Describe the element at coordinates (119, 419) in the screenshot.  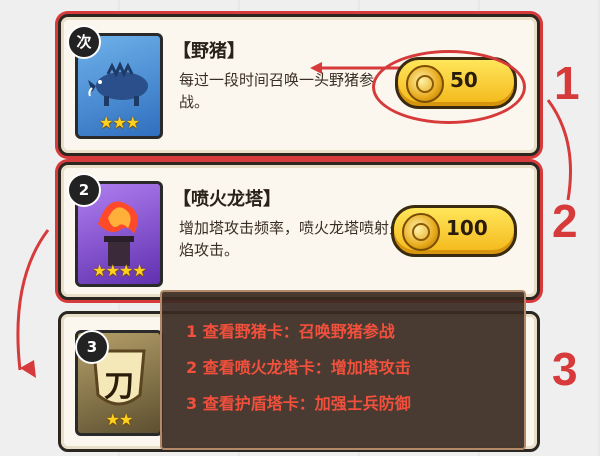
I see `star-rating: ★★` at that location.